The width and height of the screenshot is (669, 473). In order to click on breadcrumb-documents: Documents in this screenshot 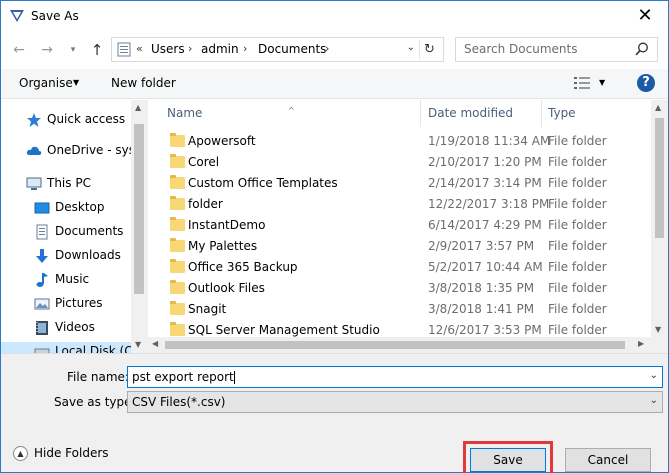, I will do `click(292, 49)`.